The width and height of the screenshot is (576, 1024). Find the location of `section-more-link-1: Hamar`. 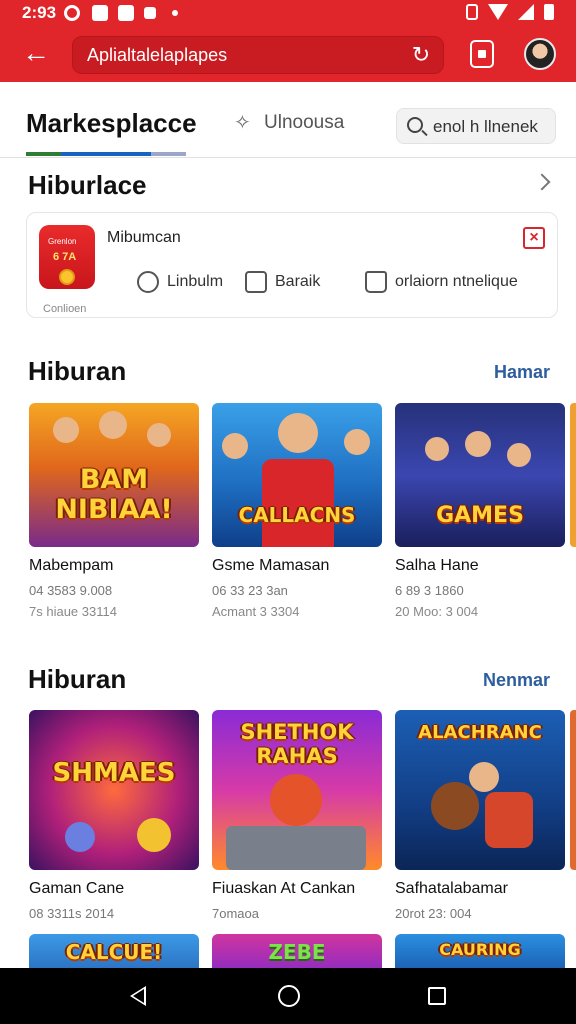

section-more-link-1: Hamar is located at coordinates (522, 372).